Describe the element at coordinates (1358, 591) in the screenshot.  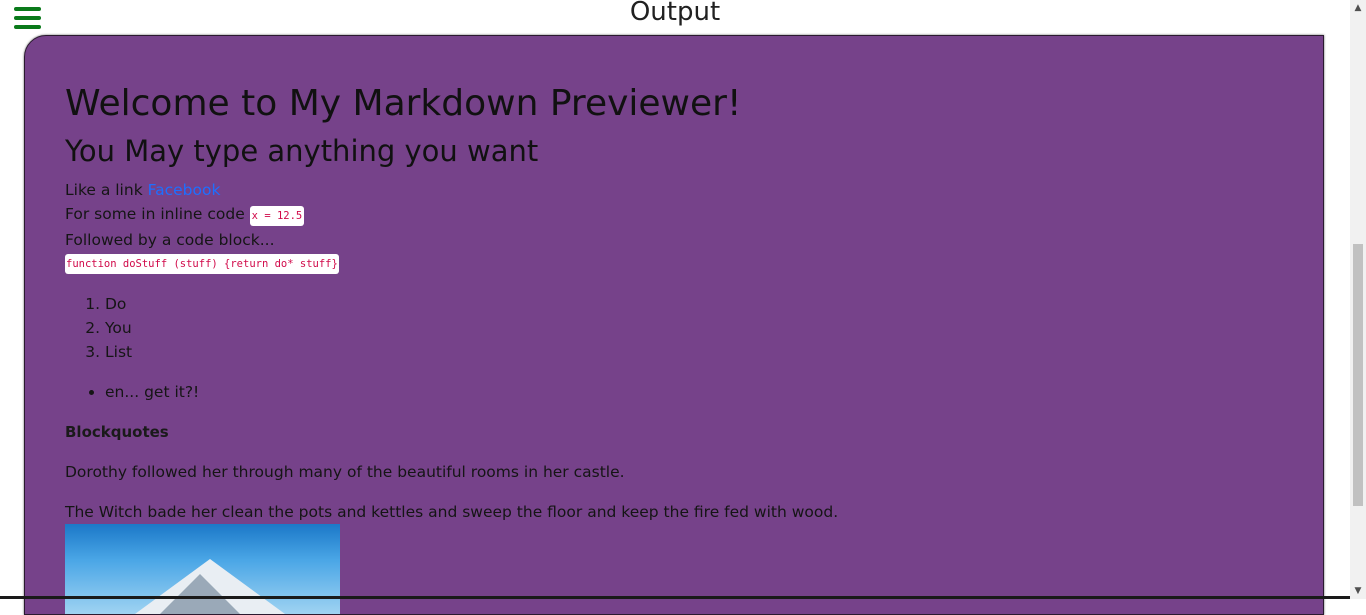
I see `scroll-down-arrow-icon: ▼` at that location.